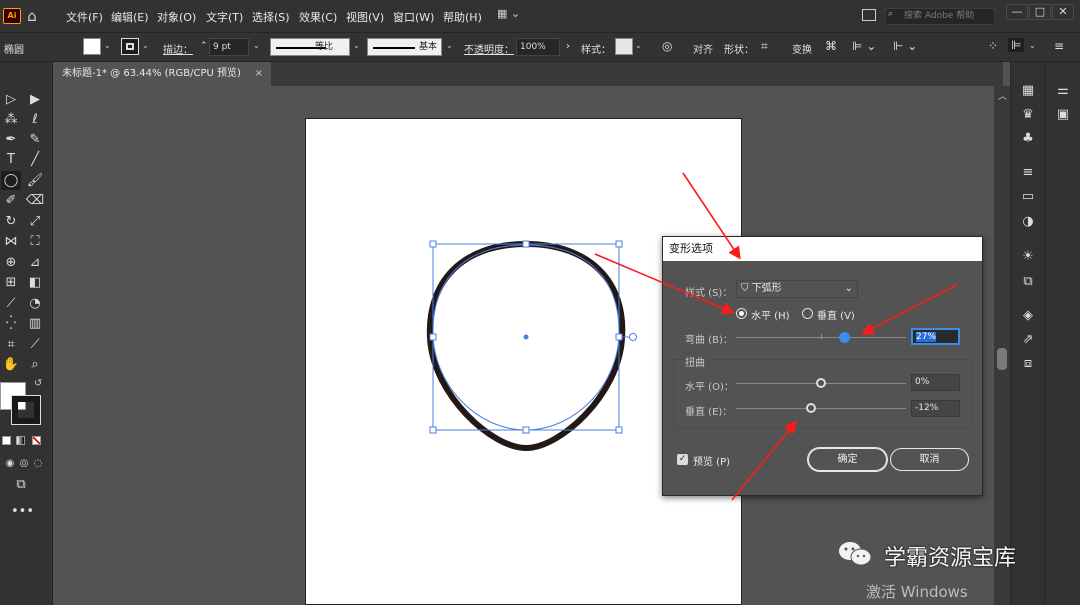 This screenshot has height=605, width=1080. Describe the element at coordinates (1028, 197) in the screenshot. I see `gradient-panel-icon: ▭` at that location.